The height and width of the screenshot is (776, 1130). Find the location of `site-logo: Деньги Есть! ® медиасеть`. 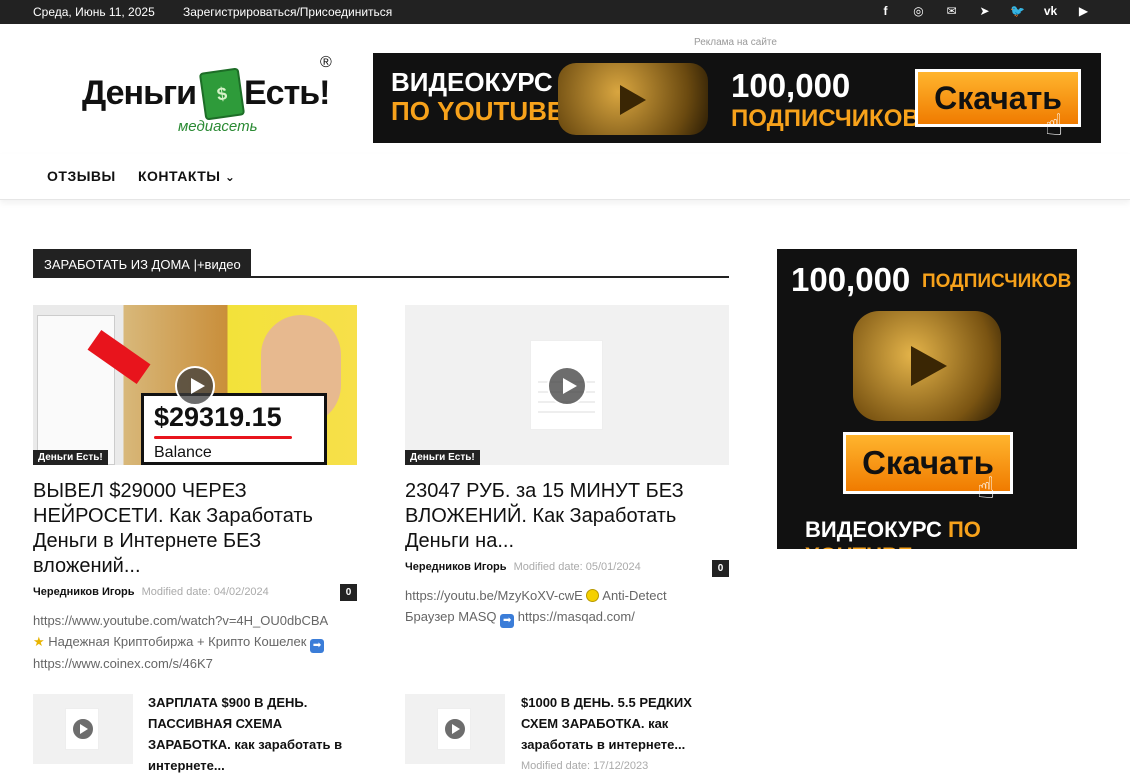

site-logo: Деньги Есть! ® медиасеть is located at coordinates (212, 96).